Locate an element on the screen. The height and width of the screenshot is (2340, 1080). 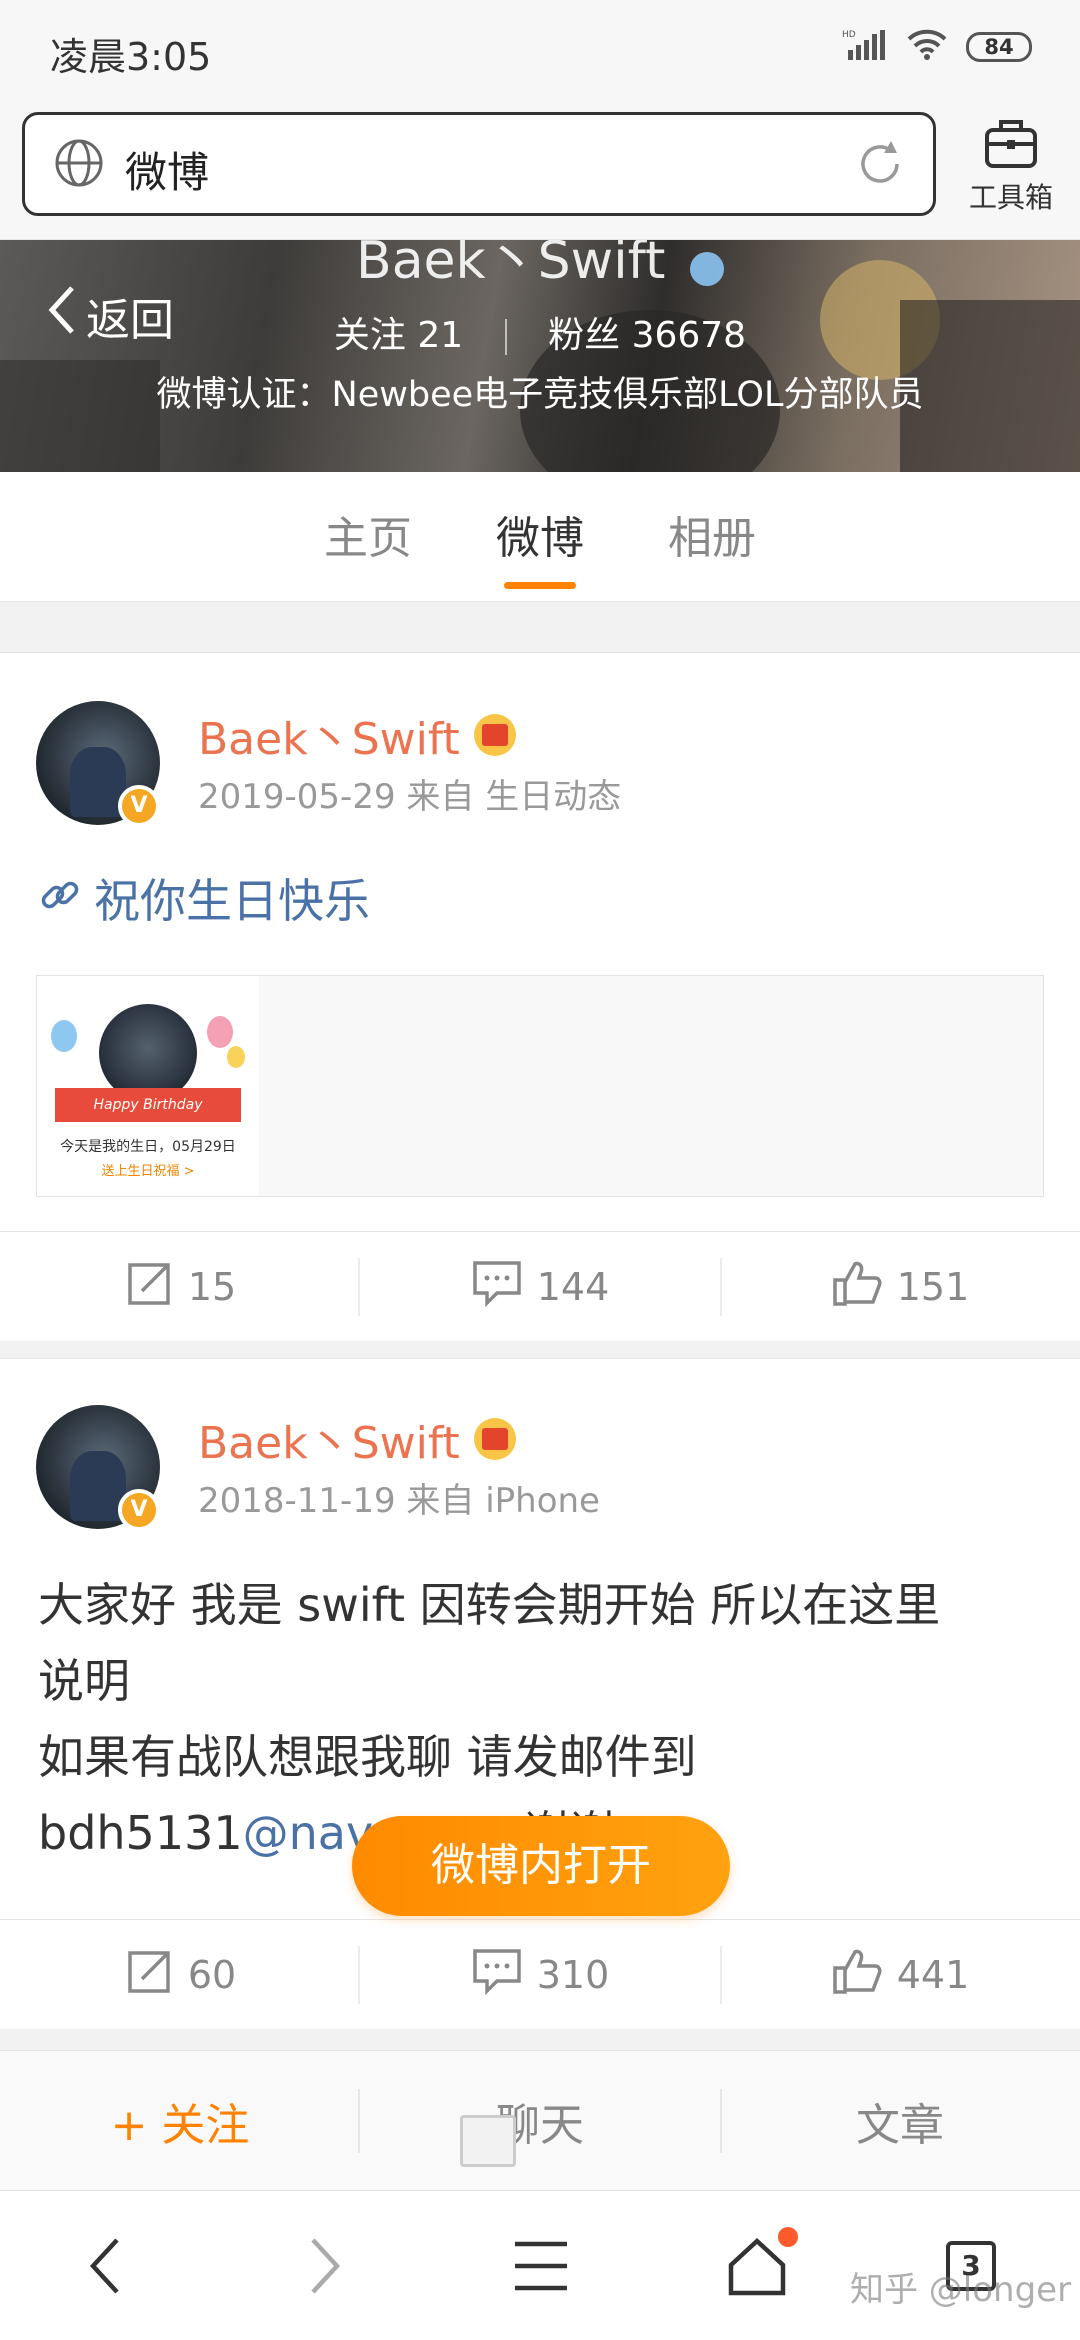
profile-action-bar: + 关注 聊天 文章 is located at coordinates (540, 2120).